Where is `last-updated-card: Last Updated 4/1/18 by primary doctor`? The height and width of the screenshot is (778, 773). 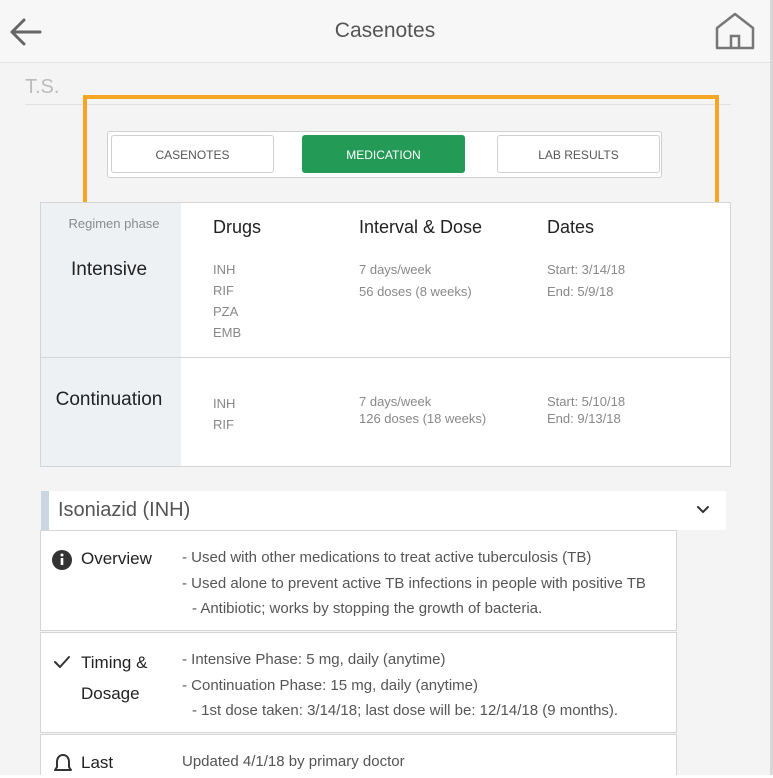 last-updated-card: Last Updated 4/1/18 by primary doctor is located at coordinates (358, 754).